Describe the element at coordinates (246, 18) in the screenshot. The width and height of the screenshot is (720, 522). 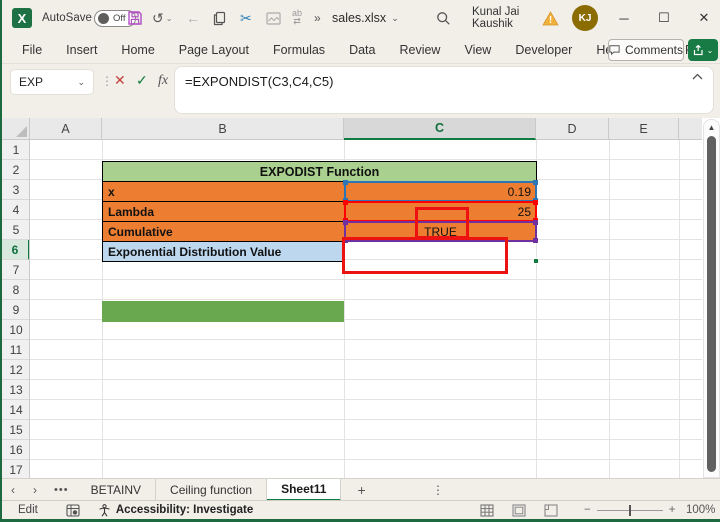
I see `cut-icon: ✂` at that location.